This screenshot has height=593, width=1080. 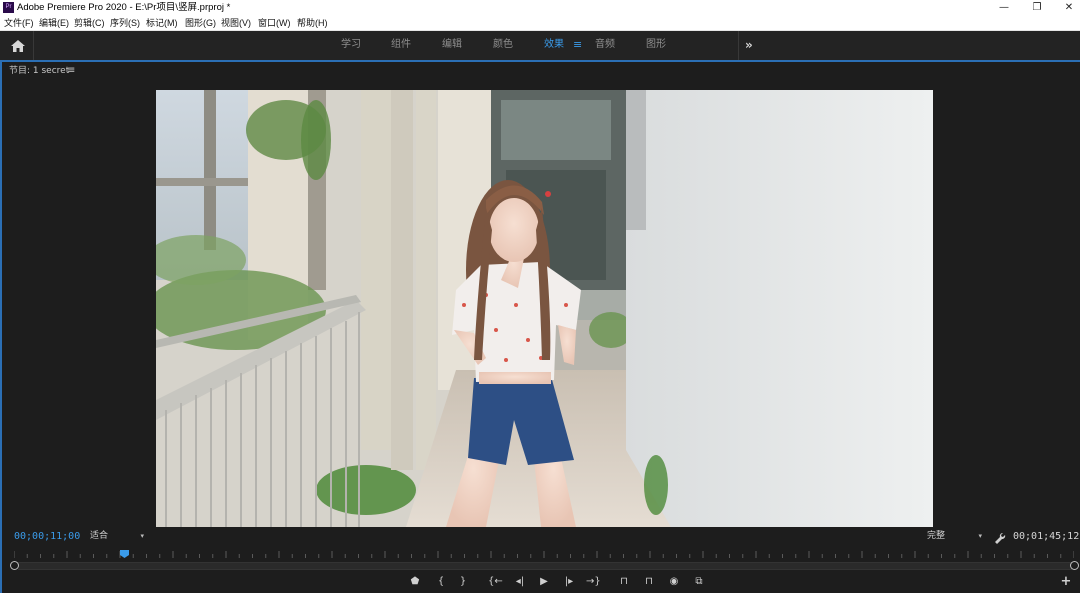 I want to click on zoom-scrollbar, so click(x=545, y=566).